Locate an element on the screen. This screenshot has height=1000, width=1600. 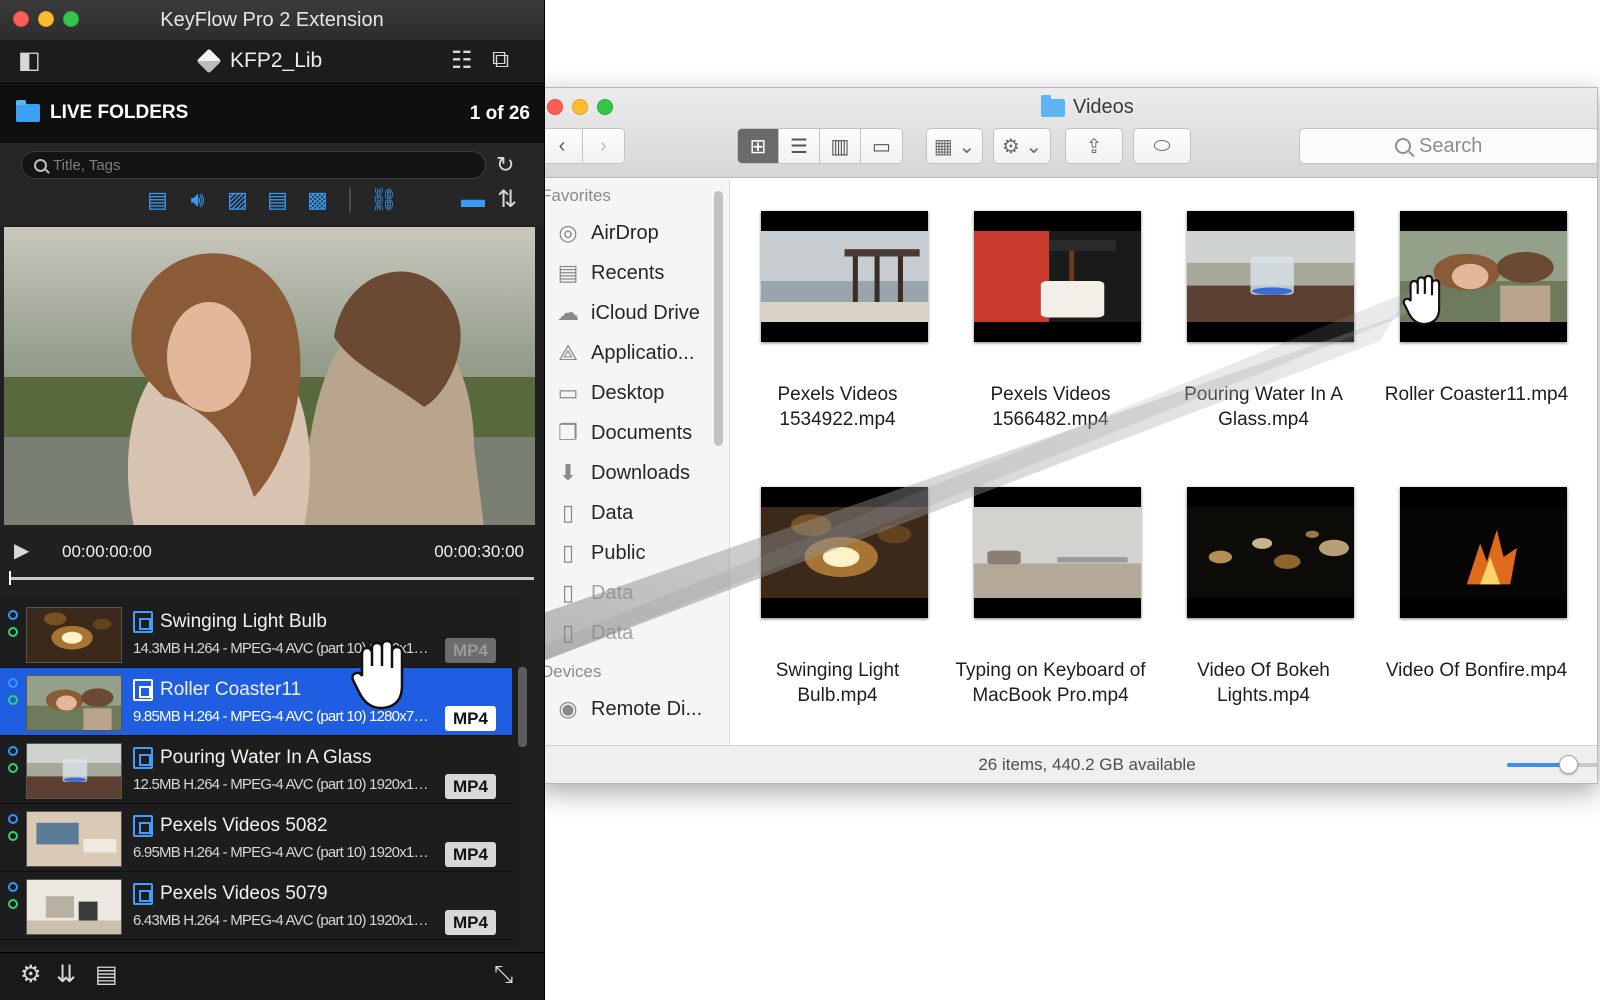
file-name: Video Of Bokeh Lights.mp4 is located at coordinates (1263, 683).